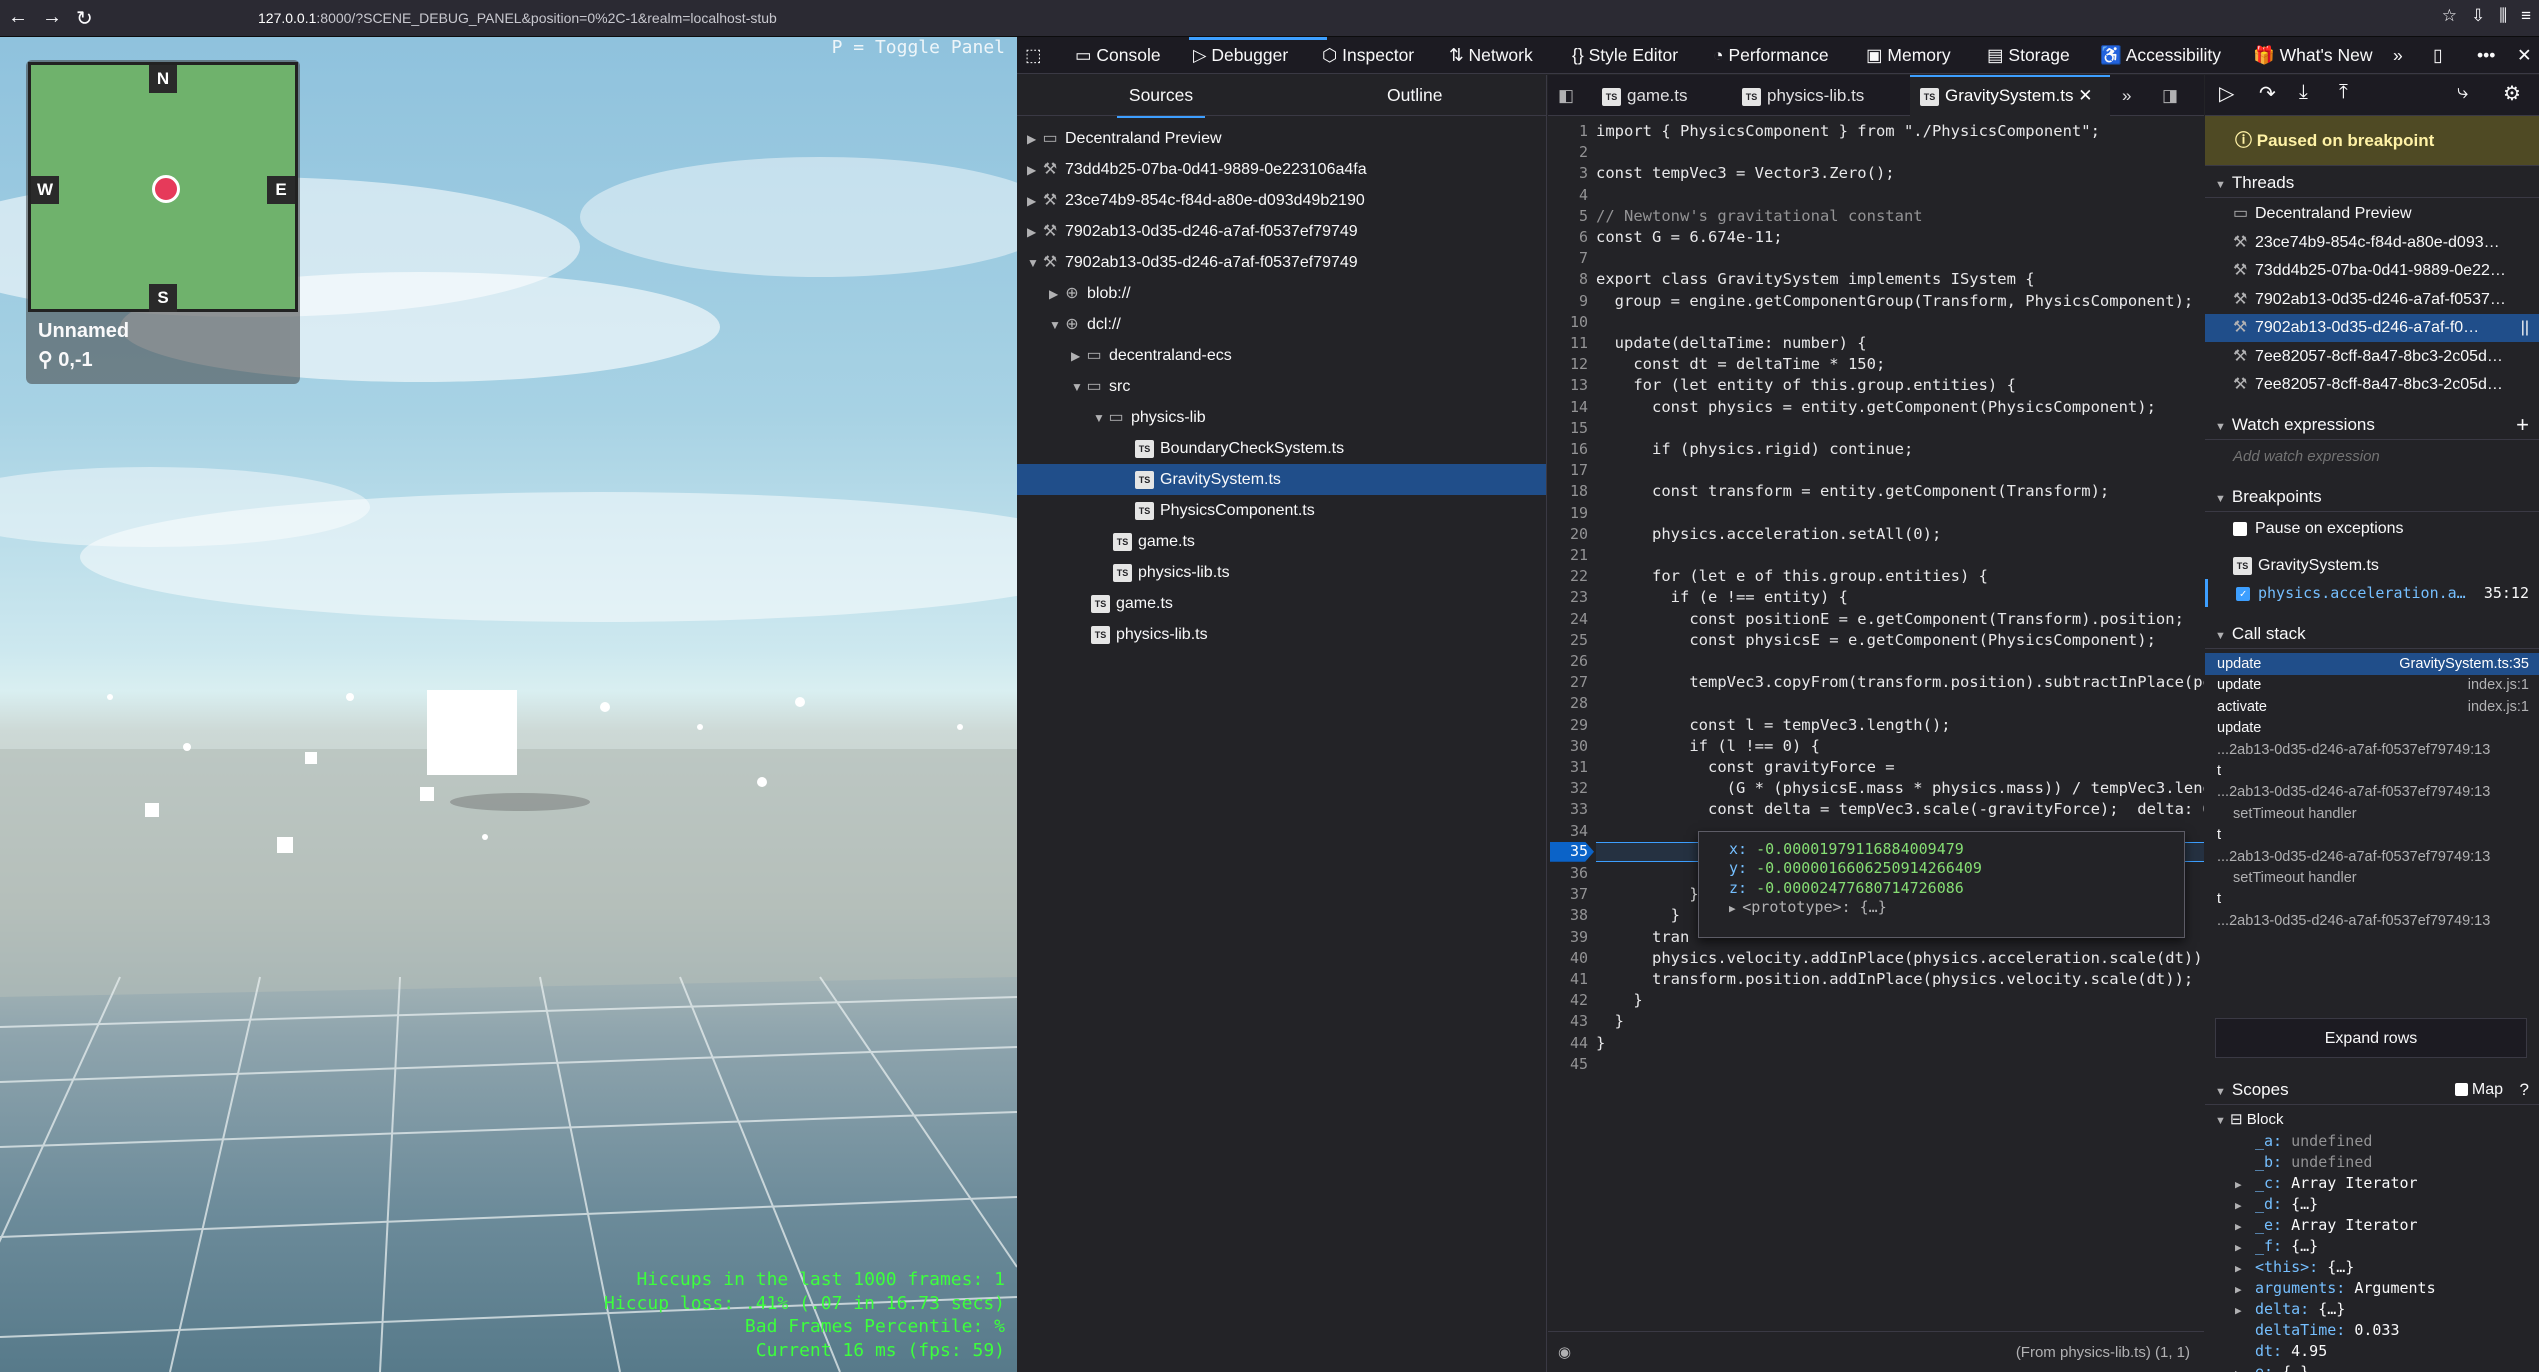 The width and height of the screenshot is (2539, 1372). Describe the element at coordinates (1414, 95) in the screenshot. I see `outline-tab: Outline` at that location.